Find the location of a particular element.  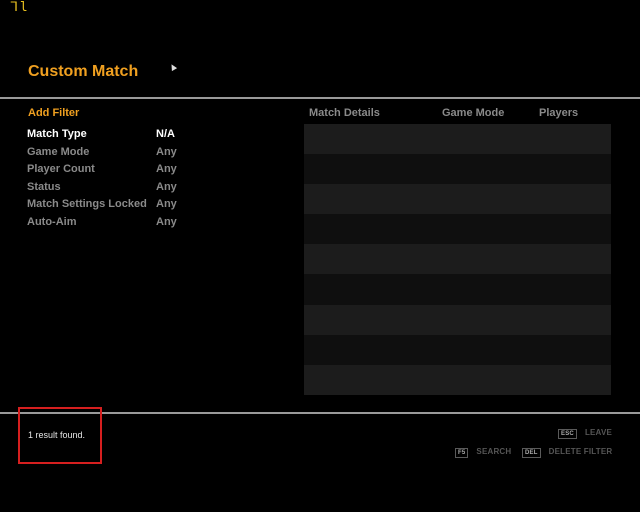

filter-label: Status is located at coordinates (44, 186).